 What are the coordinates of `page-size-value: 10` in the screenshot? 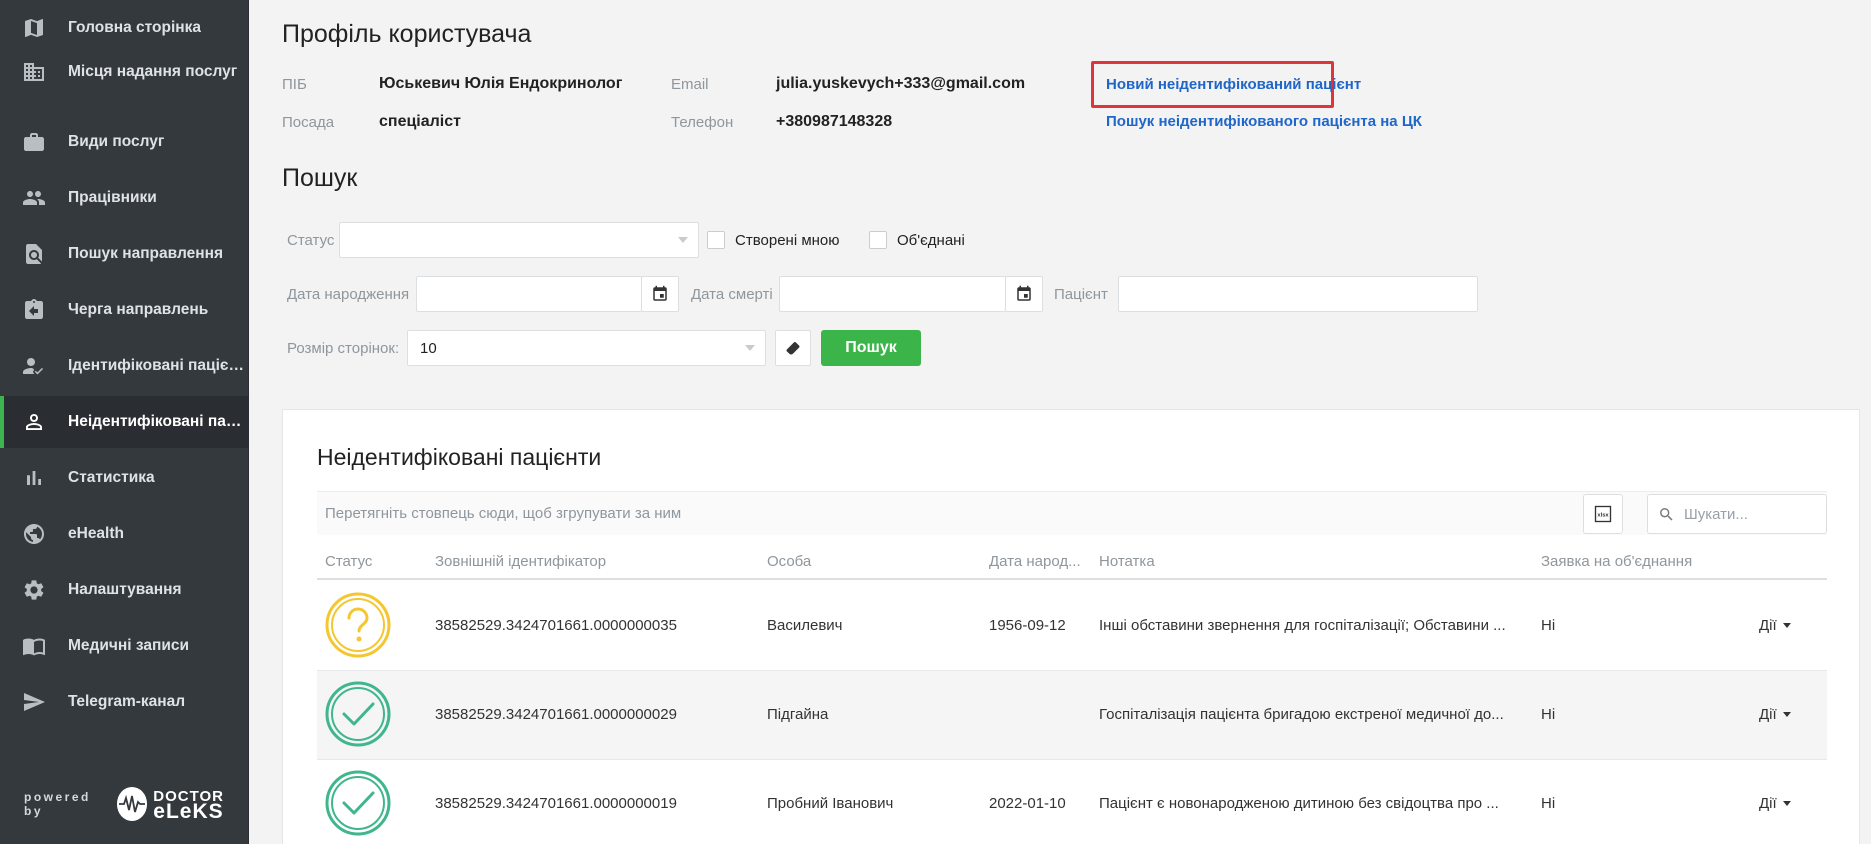 It's located at (428, 348).